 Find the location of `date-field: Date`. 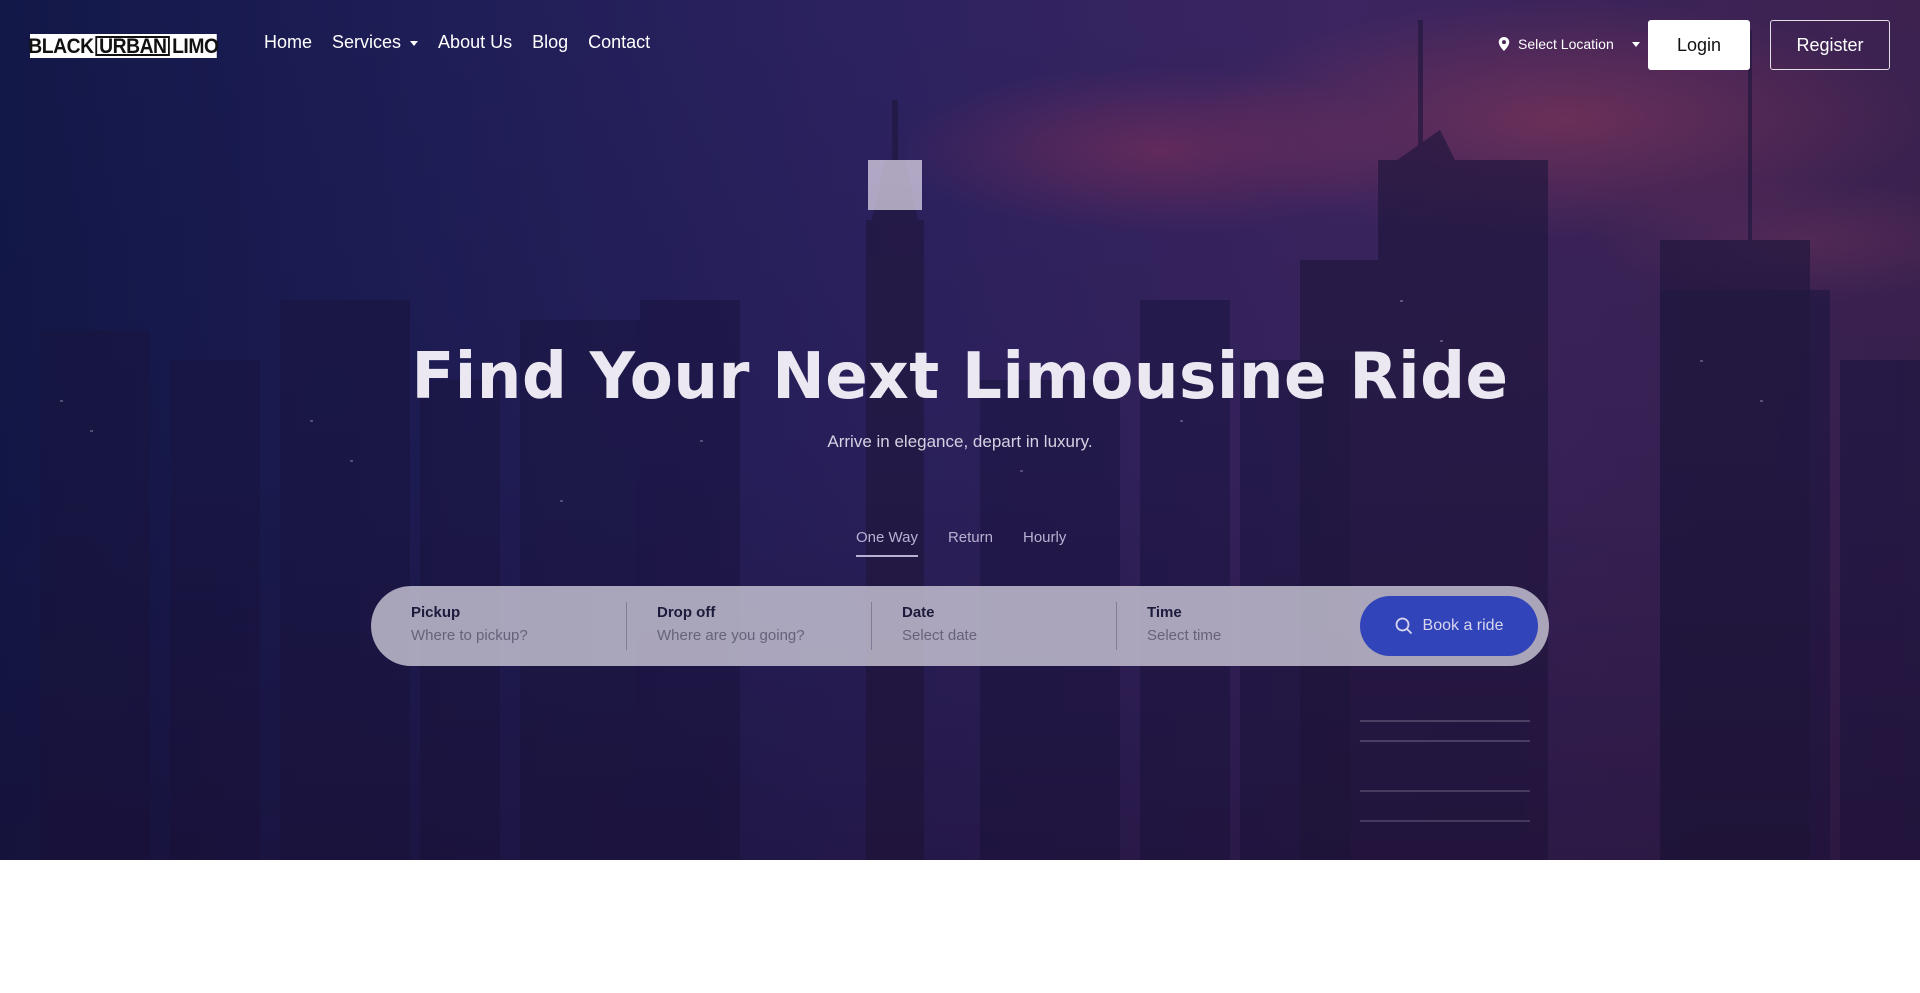

date-field: Date is located at coordinates (1002, 629).